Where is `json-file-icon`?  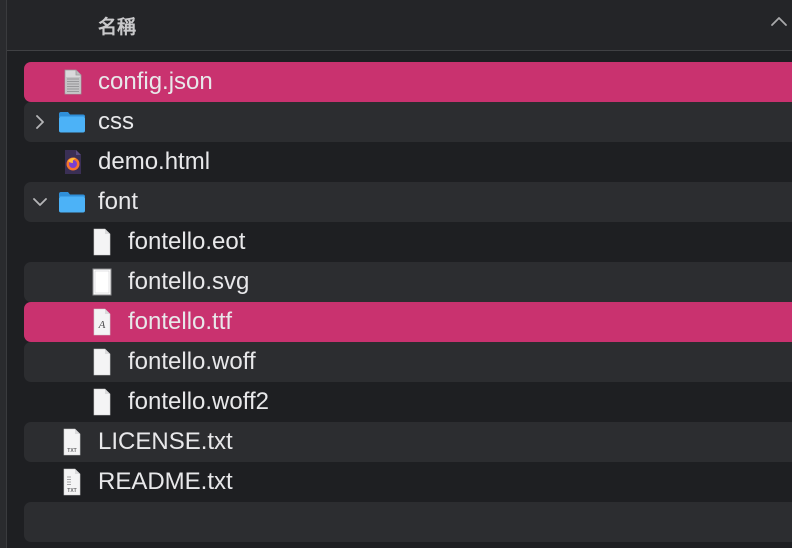 json-file-icon is located at coordinates (73, 82).